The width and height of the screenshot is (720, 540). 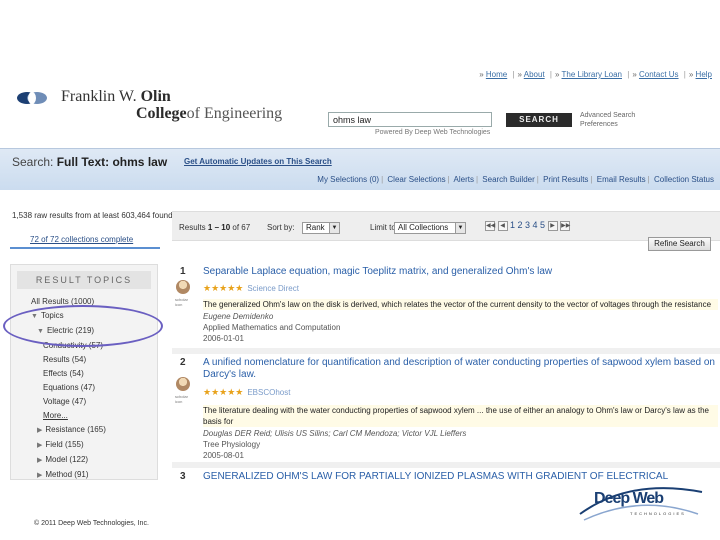 I want to click on result-number: 2, so click(x=183, y=362).